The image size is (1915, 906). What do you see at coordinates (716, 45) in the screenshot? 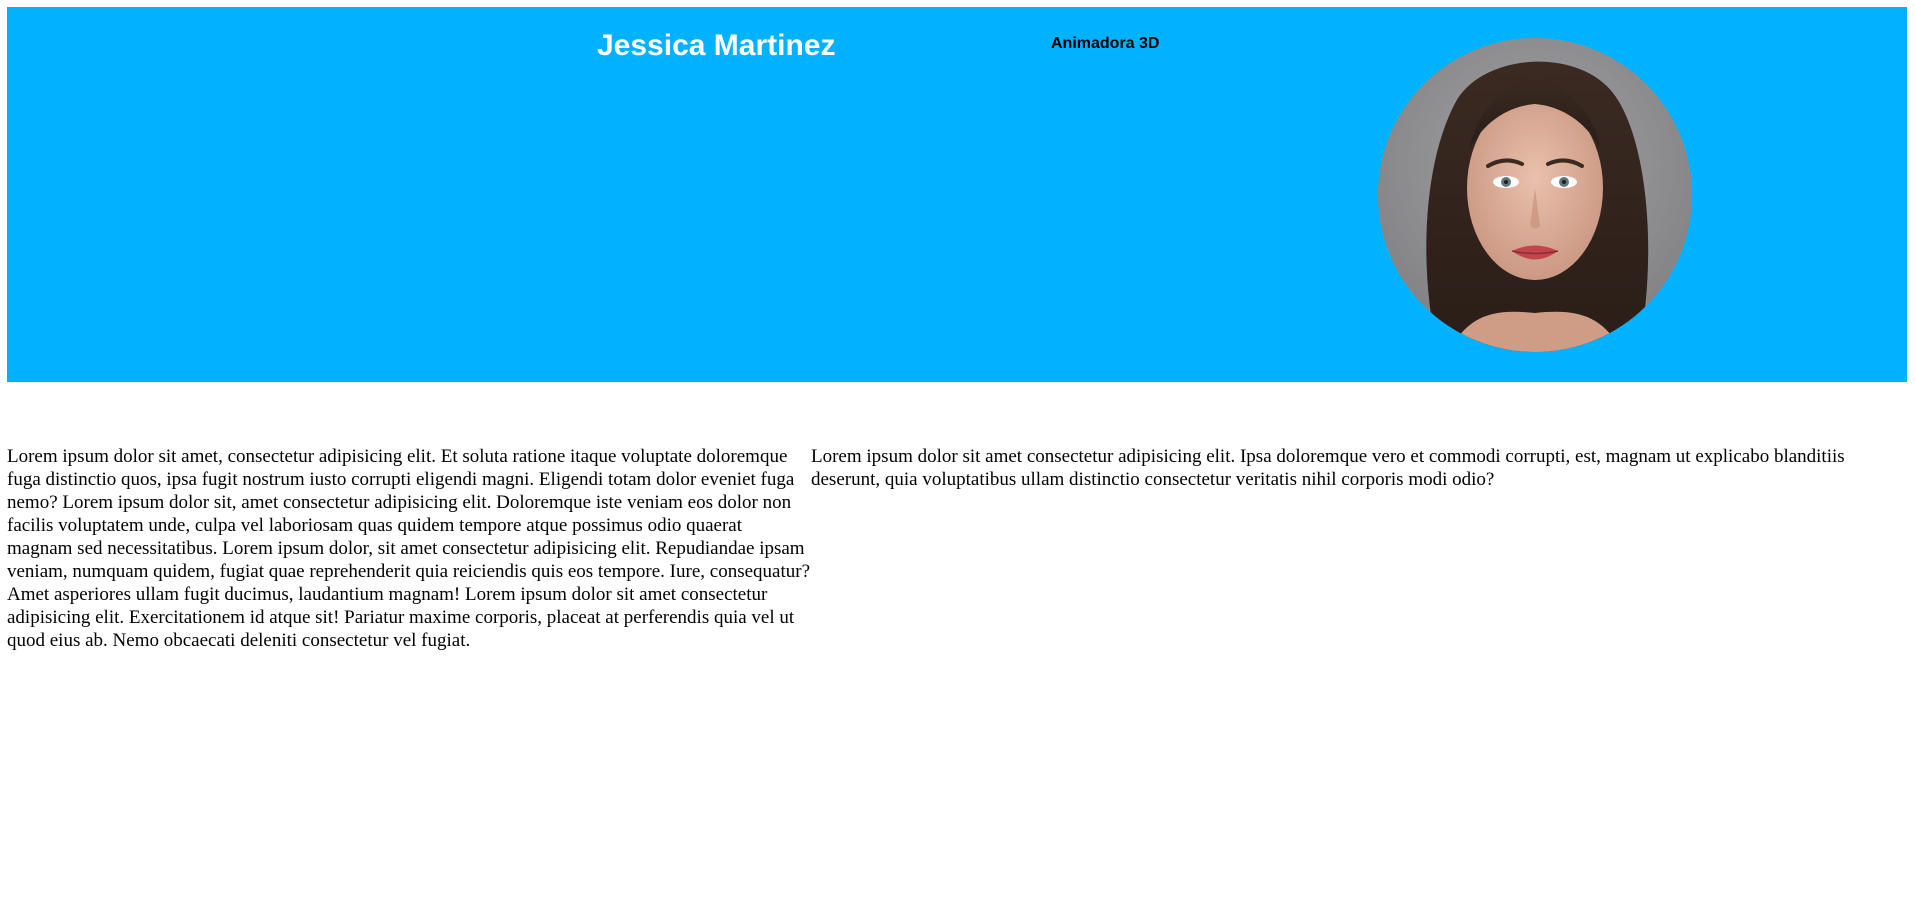
I see `profile-name: Jessica Martinez` at bounding box center [716, 45].